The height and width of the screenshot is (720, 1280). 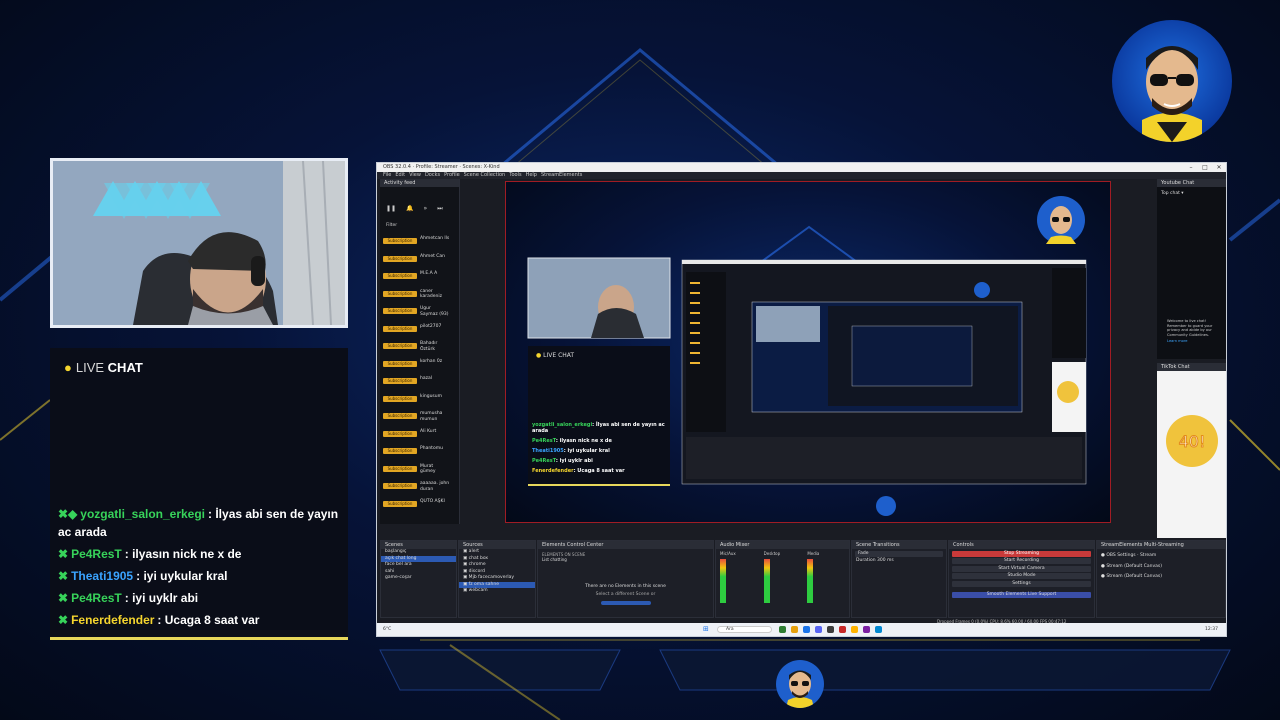 What do you see at coordinates (728, 553) in the screenshot?
I see `mixer-channel-label: Mic/Aux` at bounding box center [728, 553].